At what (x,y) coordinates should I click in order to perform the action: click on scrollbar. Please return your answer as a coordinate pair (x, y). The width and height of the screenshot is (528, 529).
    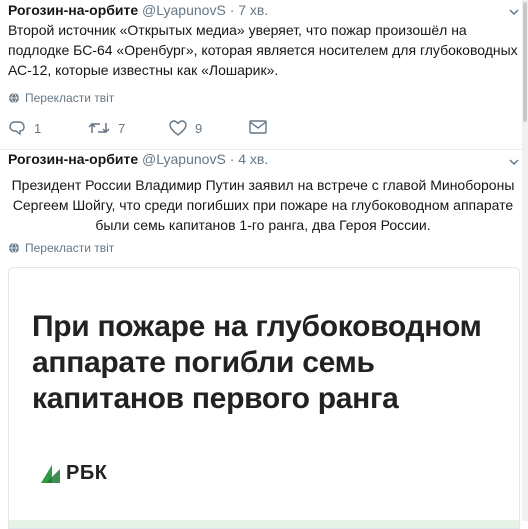
    Looking at the image, I should click on (525, 260).